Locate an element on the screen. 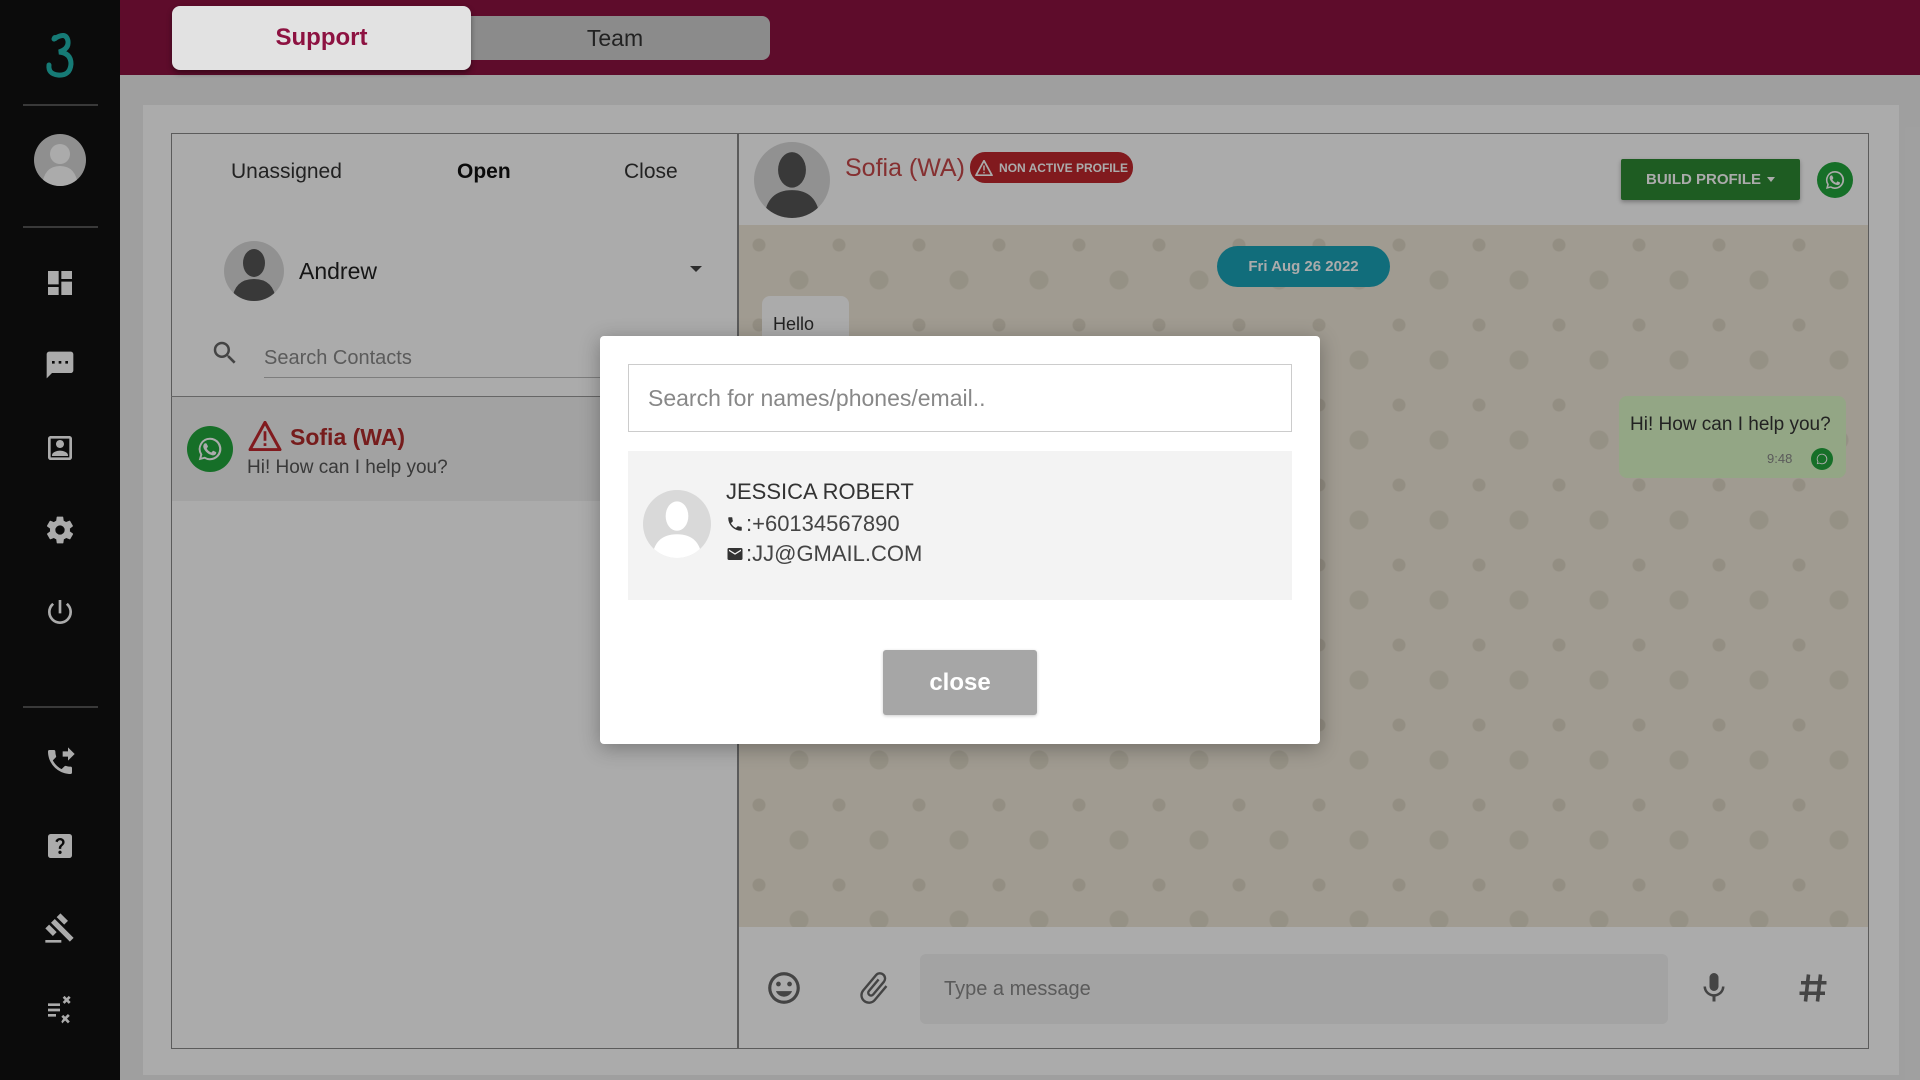  result-email-line: :JJ@GMAIL.COM is located at coordinates (824, 554).